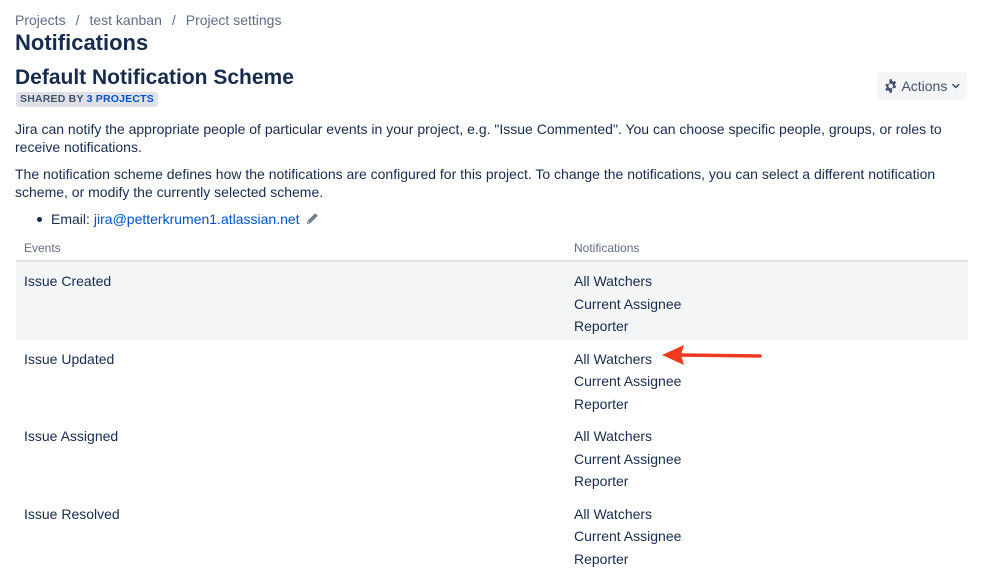  I want to click on event-name: Issue Assigned, so click(71, 436).